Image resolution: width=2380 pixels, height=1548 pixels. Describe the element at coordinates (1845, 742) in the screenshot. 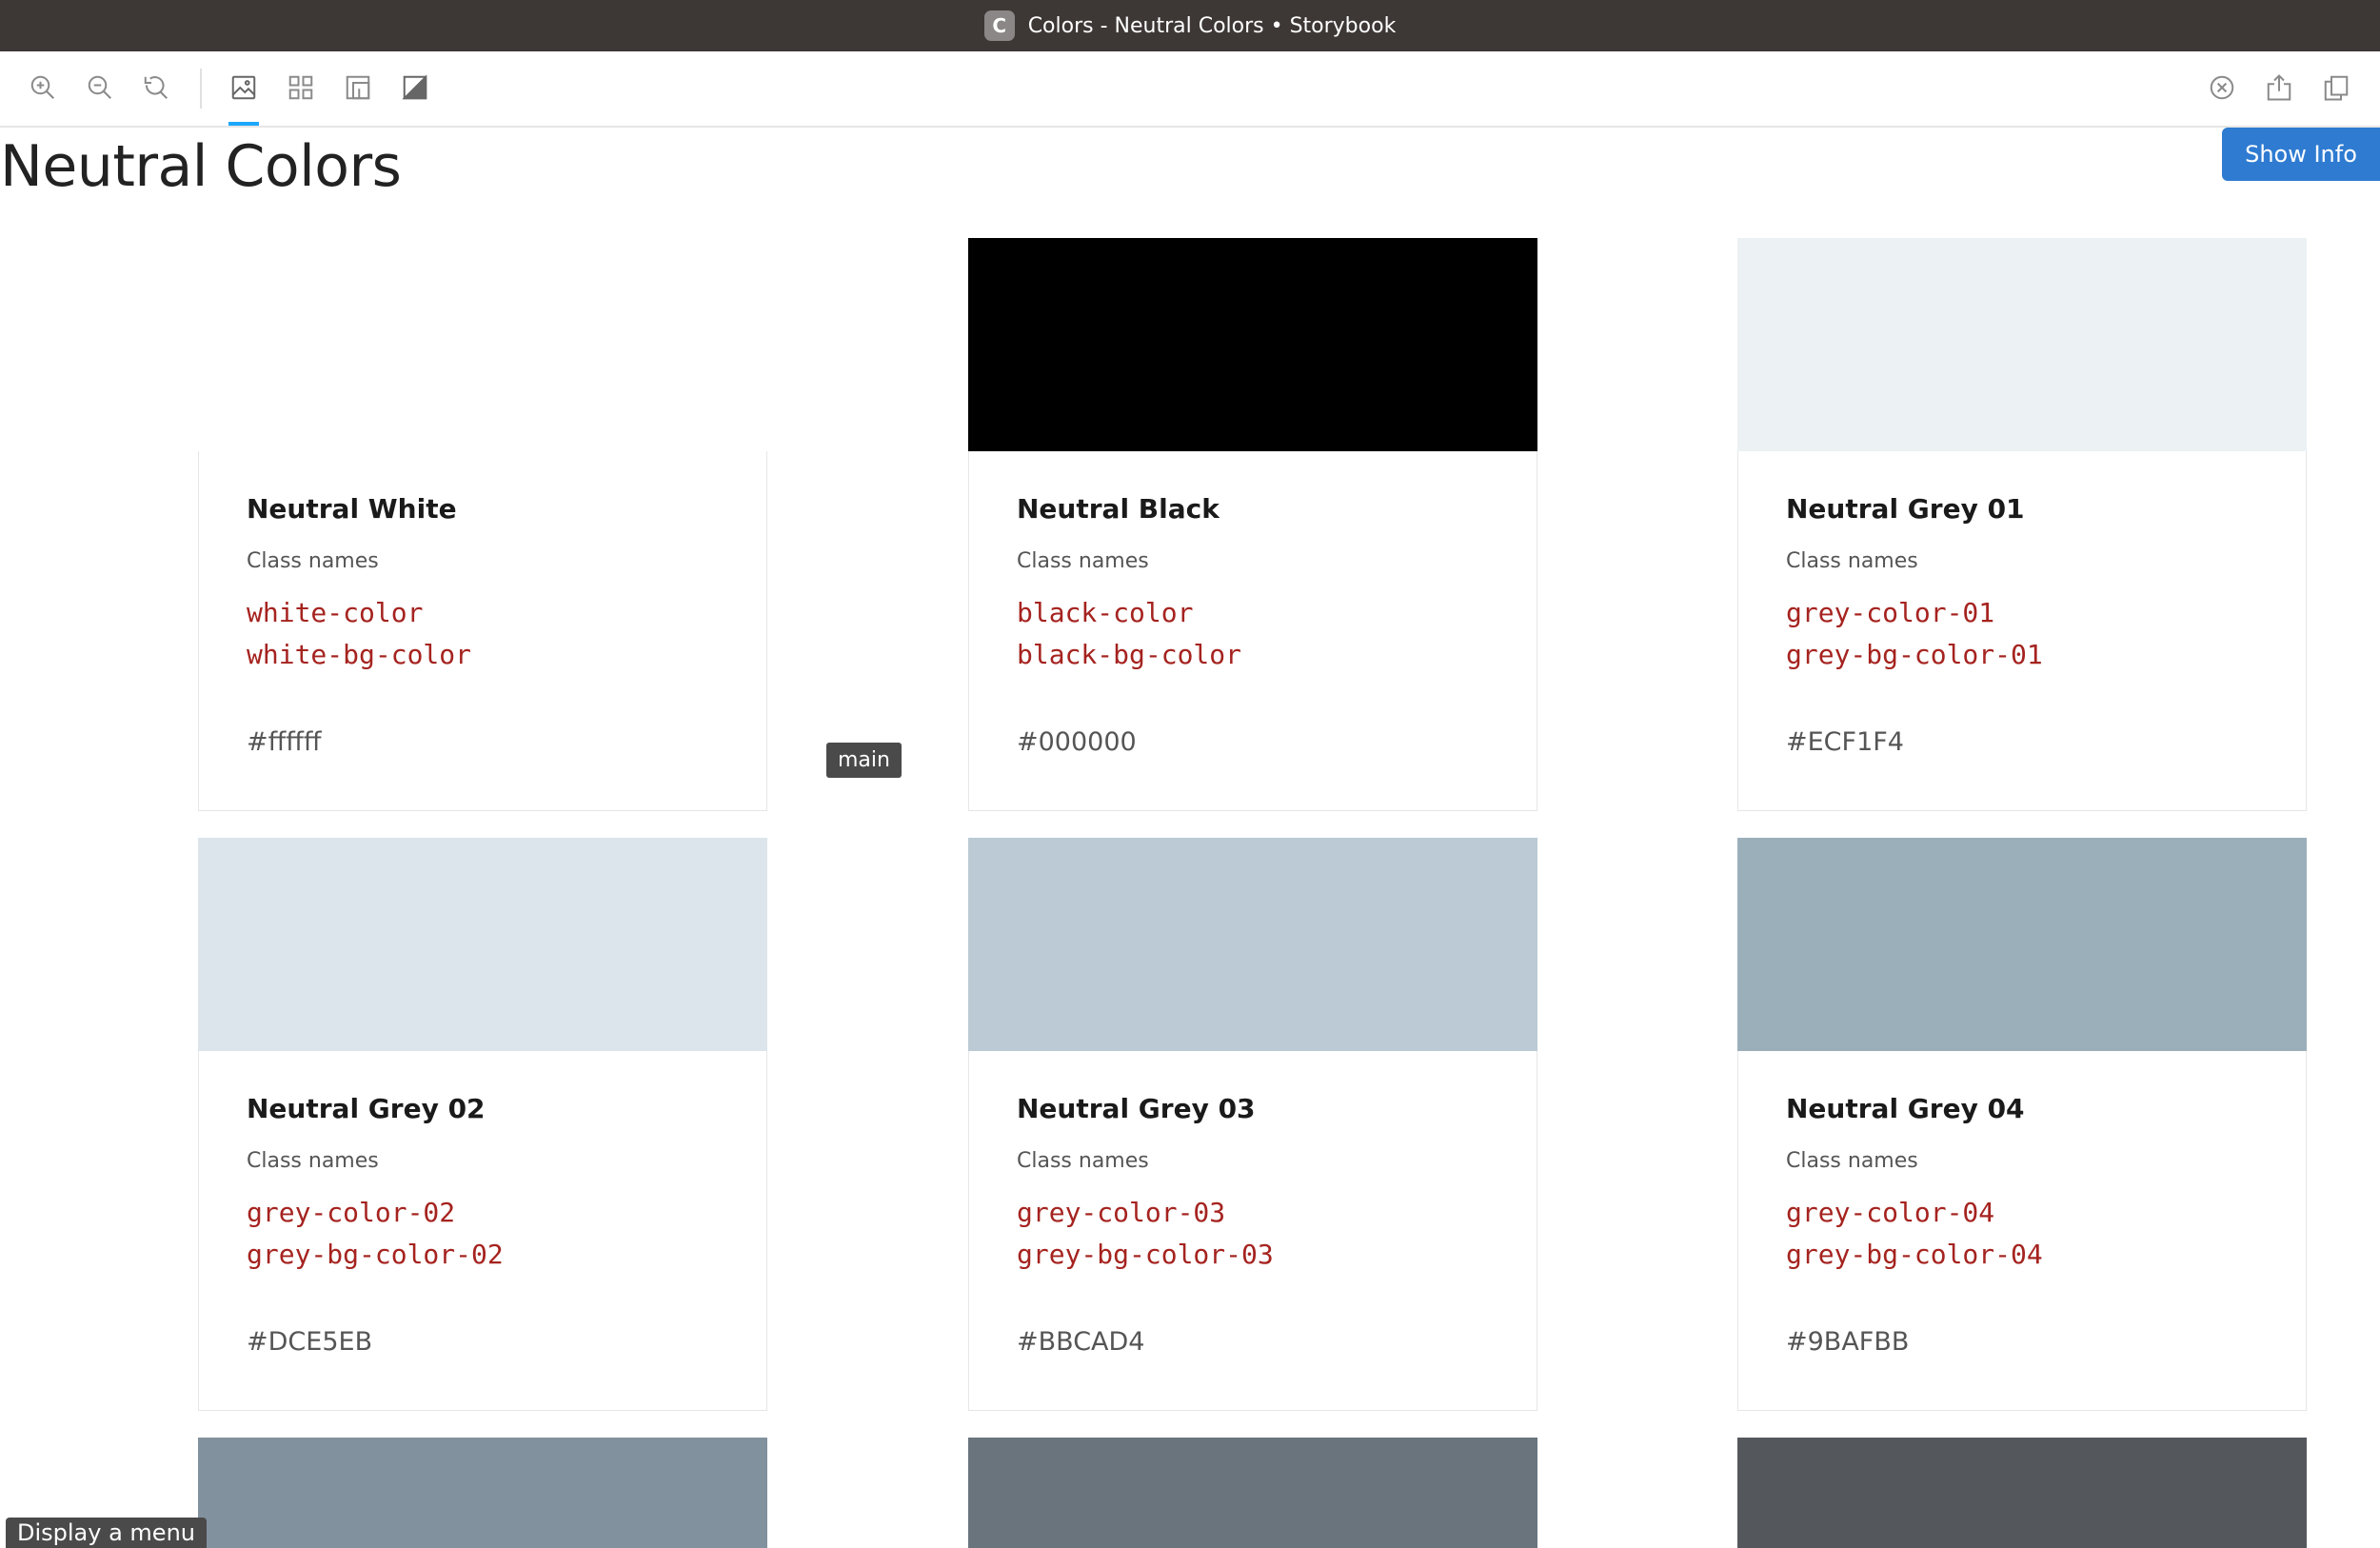

I see `hex-value: #ECF1F4` at that location.